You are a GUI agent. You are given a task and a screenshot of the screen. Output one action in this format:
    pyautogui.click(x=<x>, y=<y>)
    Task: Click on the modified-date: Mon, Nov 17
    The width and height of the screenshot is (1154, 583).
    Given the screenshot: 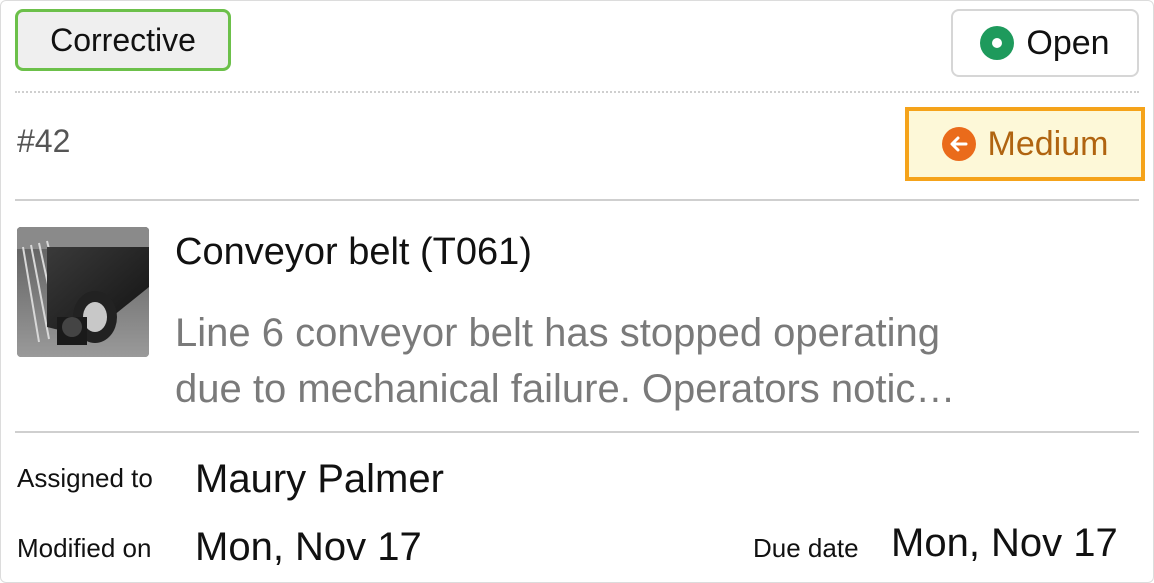 What is the action you would take?
    pyautogui.click(x=308, y=547)
    